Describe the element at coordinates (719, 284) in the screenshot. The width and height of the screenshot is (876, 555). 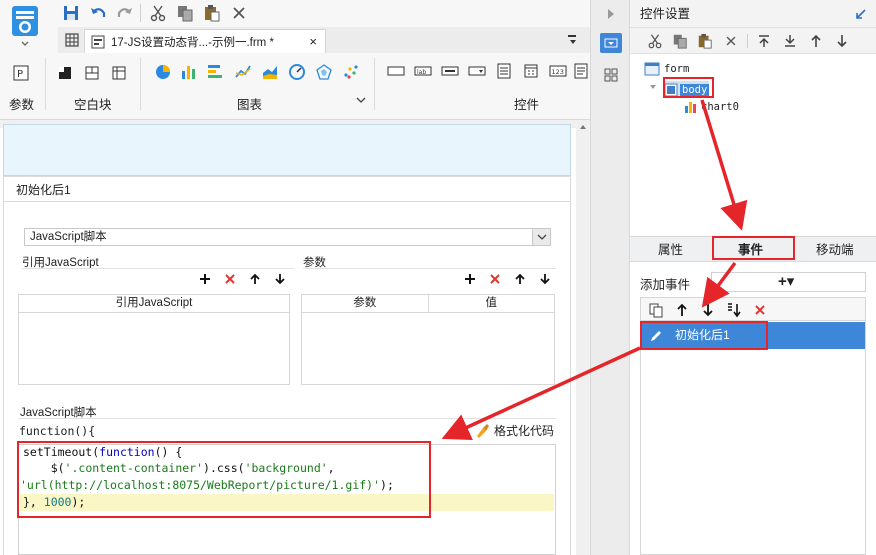
I see `arrow-events-to-item` at that location.